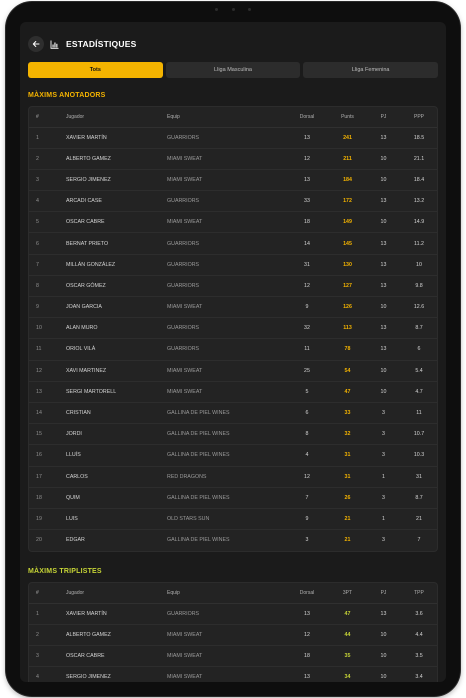 The image size is (466, 698). Describe the element at coordinates (347, 498) in the screenshot. I see `cell-stat: 26` at that location.